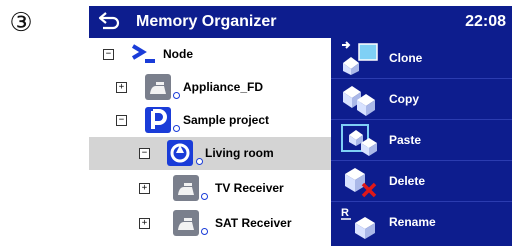 This screenshot has height=246, width=512. I want to click on paste-icon, so click(360, 140).